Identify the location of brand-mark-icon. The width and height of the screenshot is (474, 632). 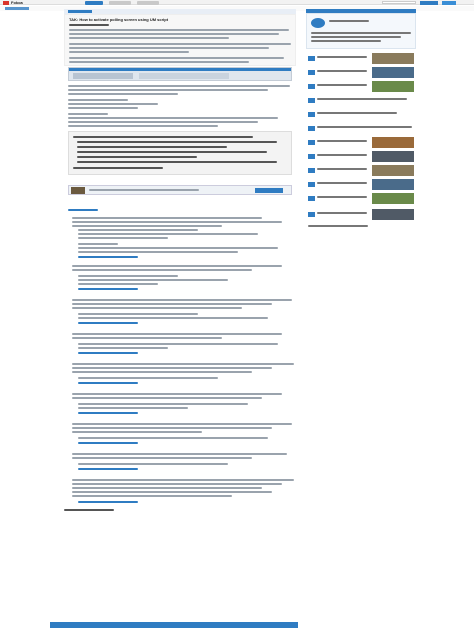
(6, 2).